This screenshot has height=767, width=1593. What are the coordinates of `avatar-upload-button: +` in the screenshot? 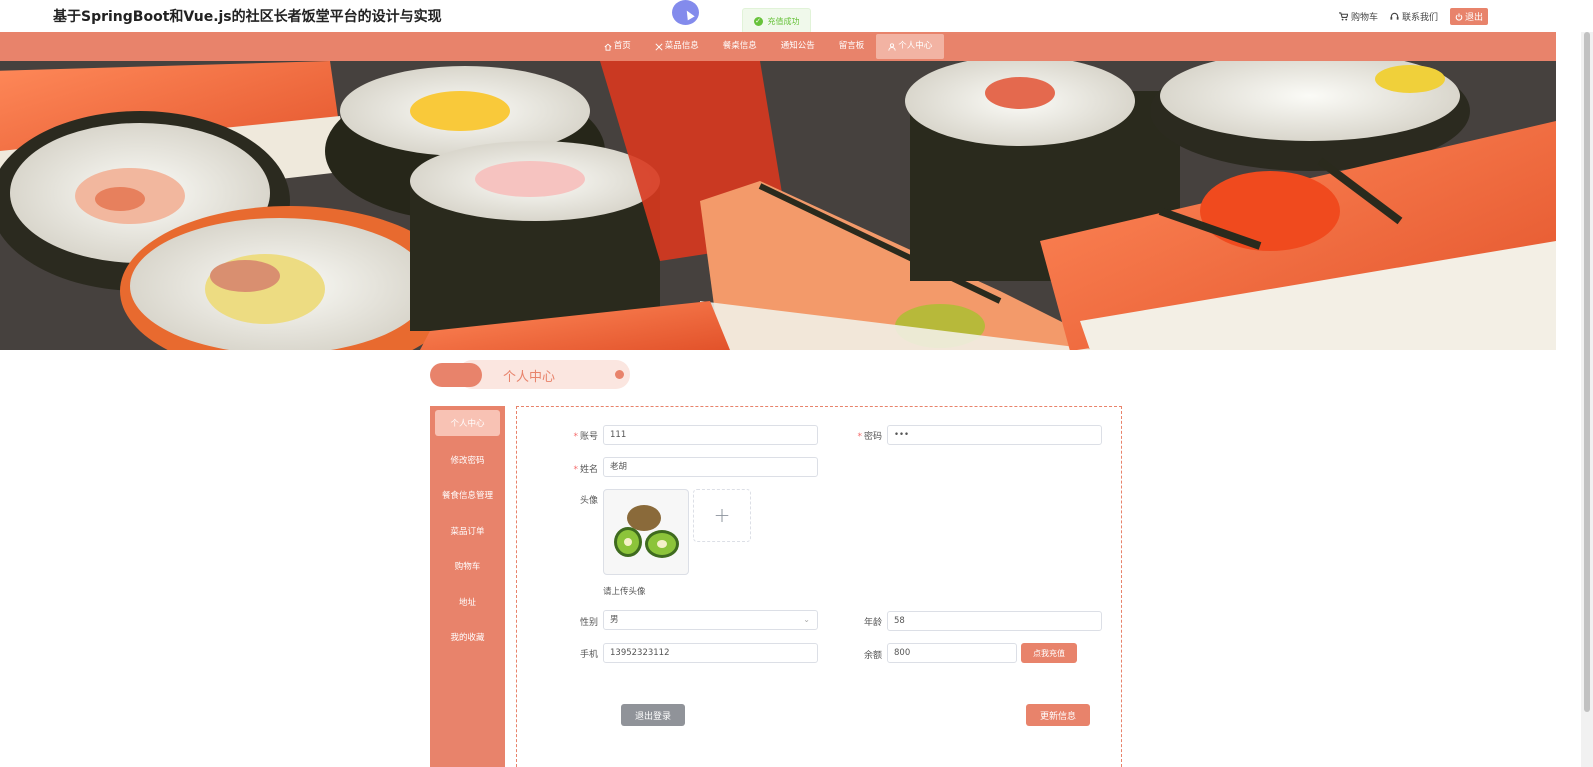 It's located at (722, 515).